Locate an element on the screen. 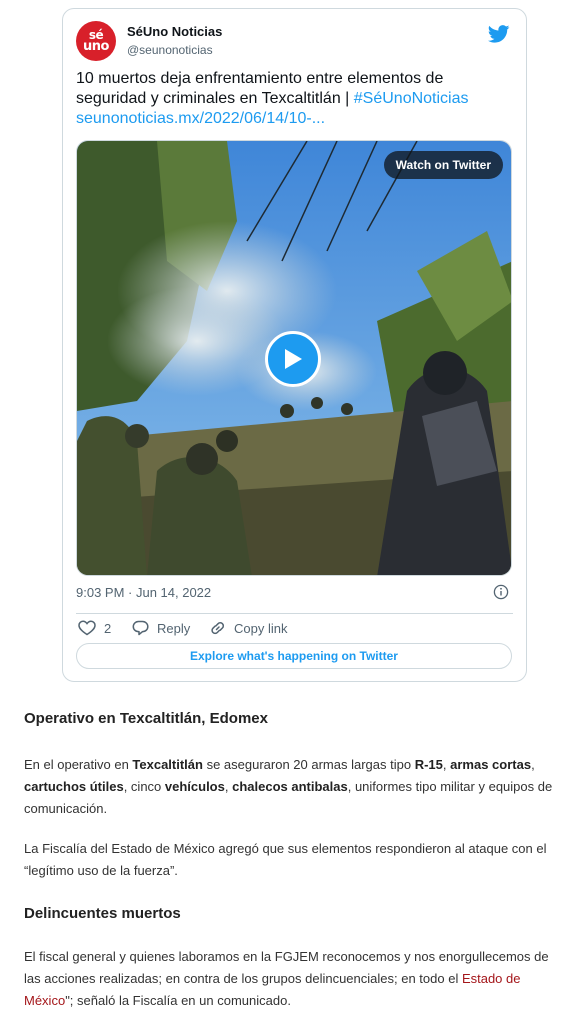 The width and height of the screenshot is (568, 1024). hashtag-link: #SéUnoNoticias is located at coordinates (411, 98).